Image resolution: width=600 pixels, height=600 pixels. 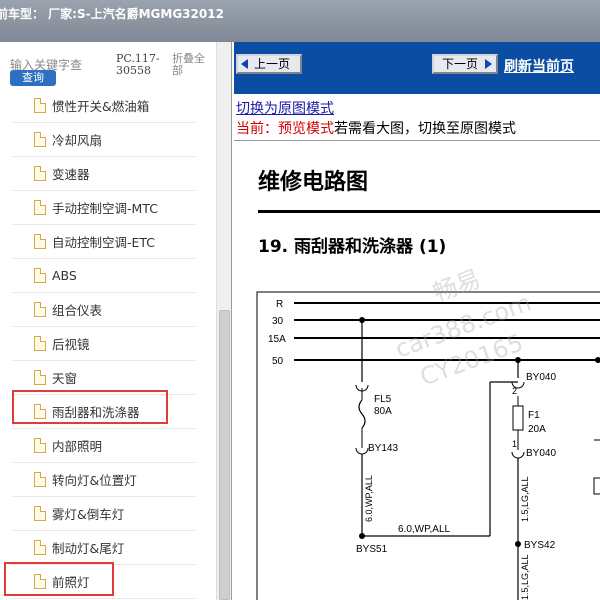 I want to click on tree-item-label: 组合仪表, so click(x=77, y=310).